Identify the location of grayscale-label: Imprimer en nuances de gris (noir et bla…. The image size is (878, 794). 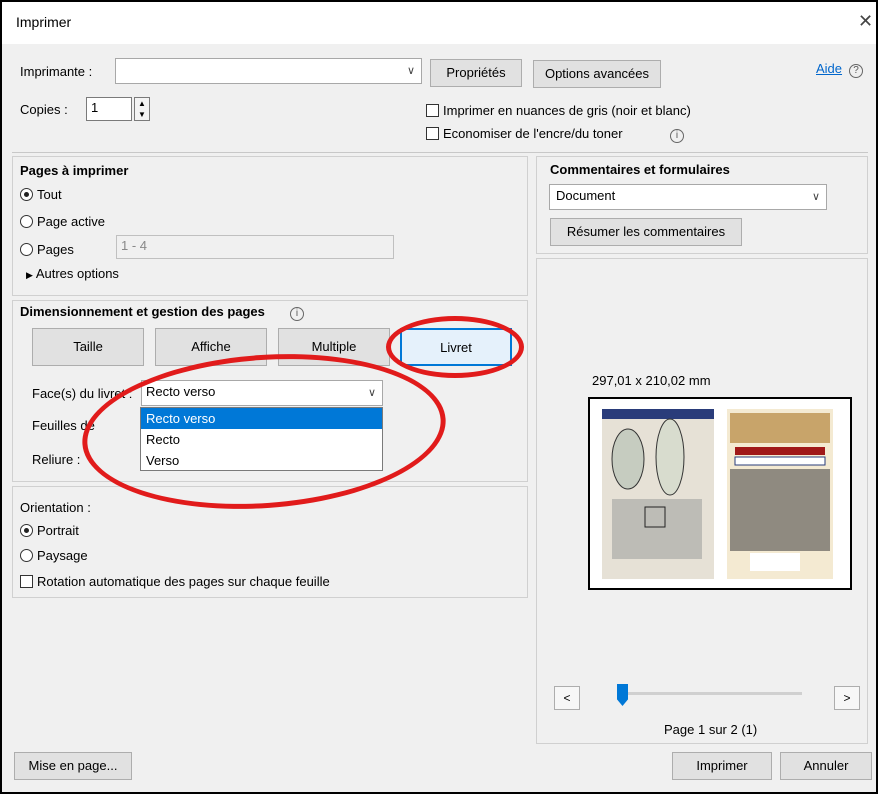
(567, 110).